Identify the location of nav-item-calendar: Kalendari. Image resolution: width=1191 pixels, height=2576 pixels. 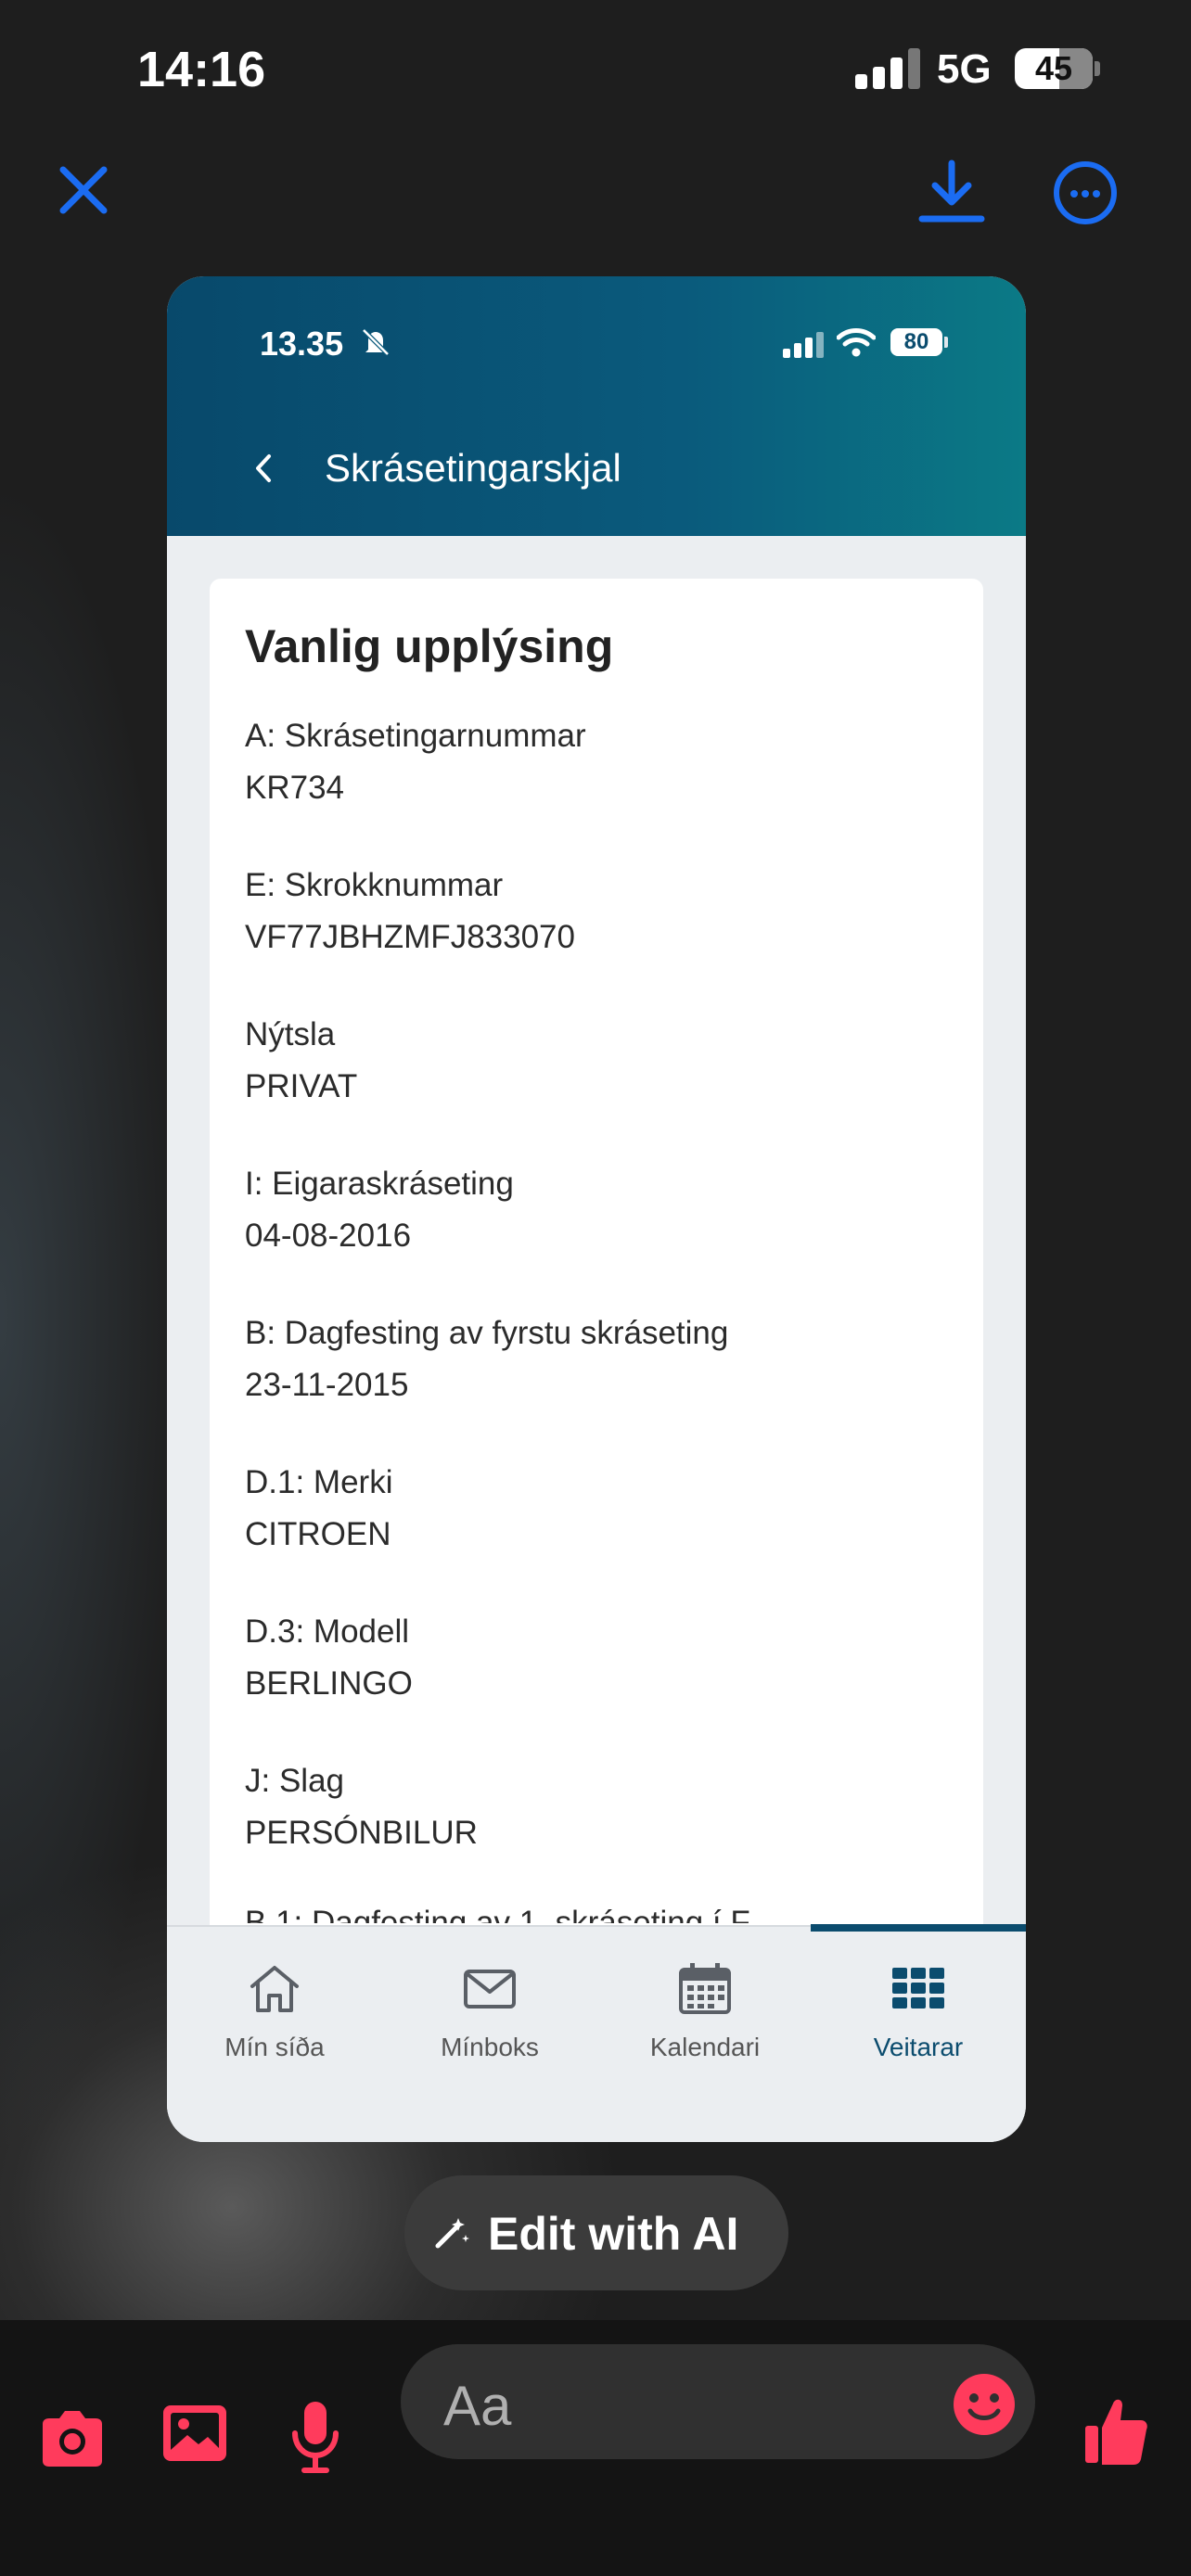
(705, 2010).